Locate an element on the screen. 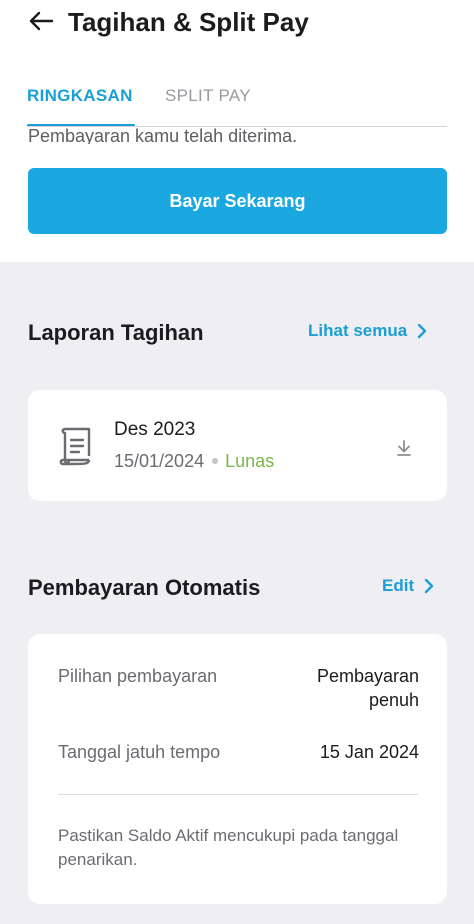 Image resolution: width=474 pixels, height=924 pixels. bill-meta: 15/01/2024 Lunas is located at coordinates (194, 461).